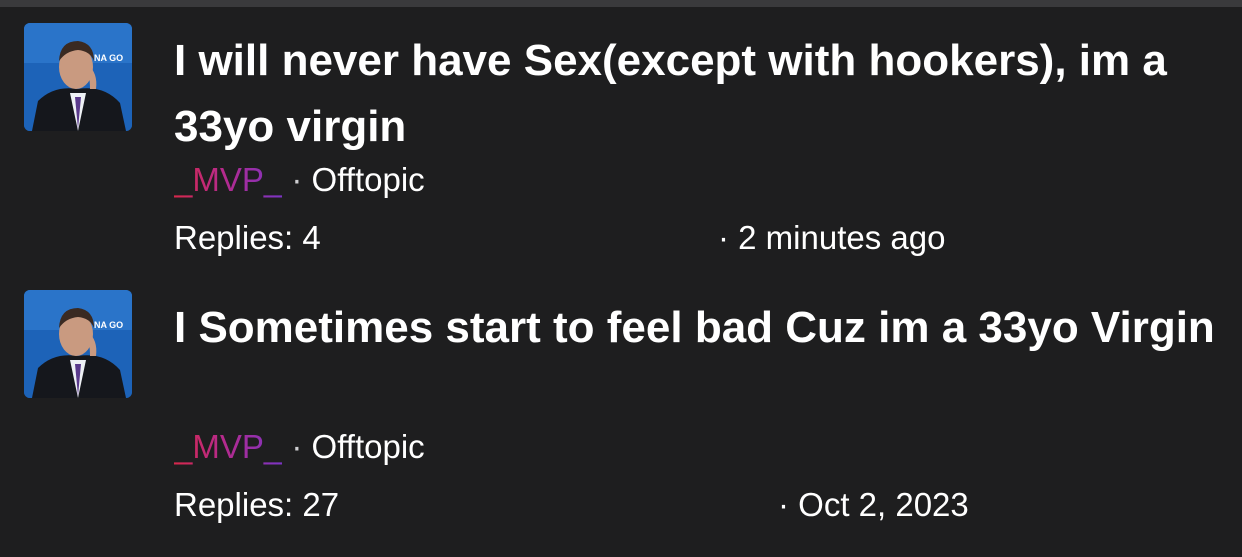 The height and width of the screenshot is (557, 1242). Describe the element at coordinates (873, 504) in the screenshot. I see `post-time: · Oct 2, 2023` at that location.